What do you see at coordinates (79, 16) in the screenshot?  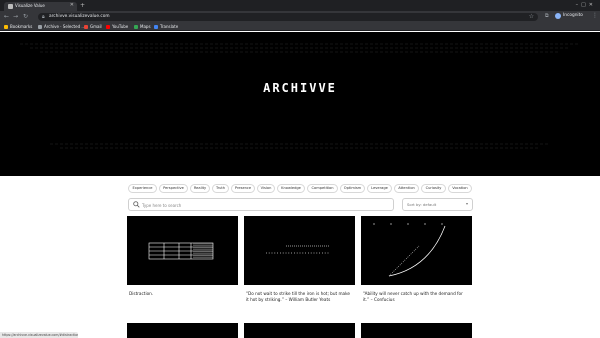 I see `url-text: archivve.visualizevalue.com` at bounding box center [79, 16].